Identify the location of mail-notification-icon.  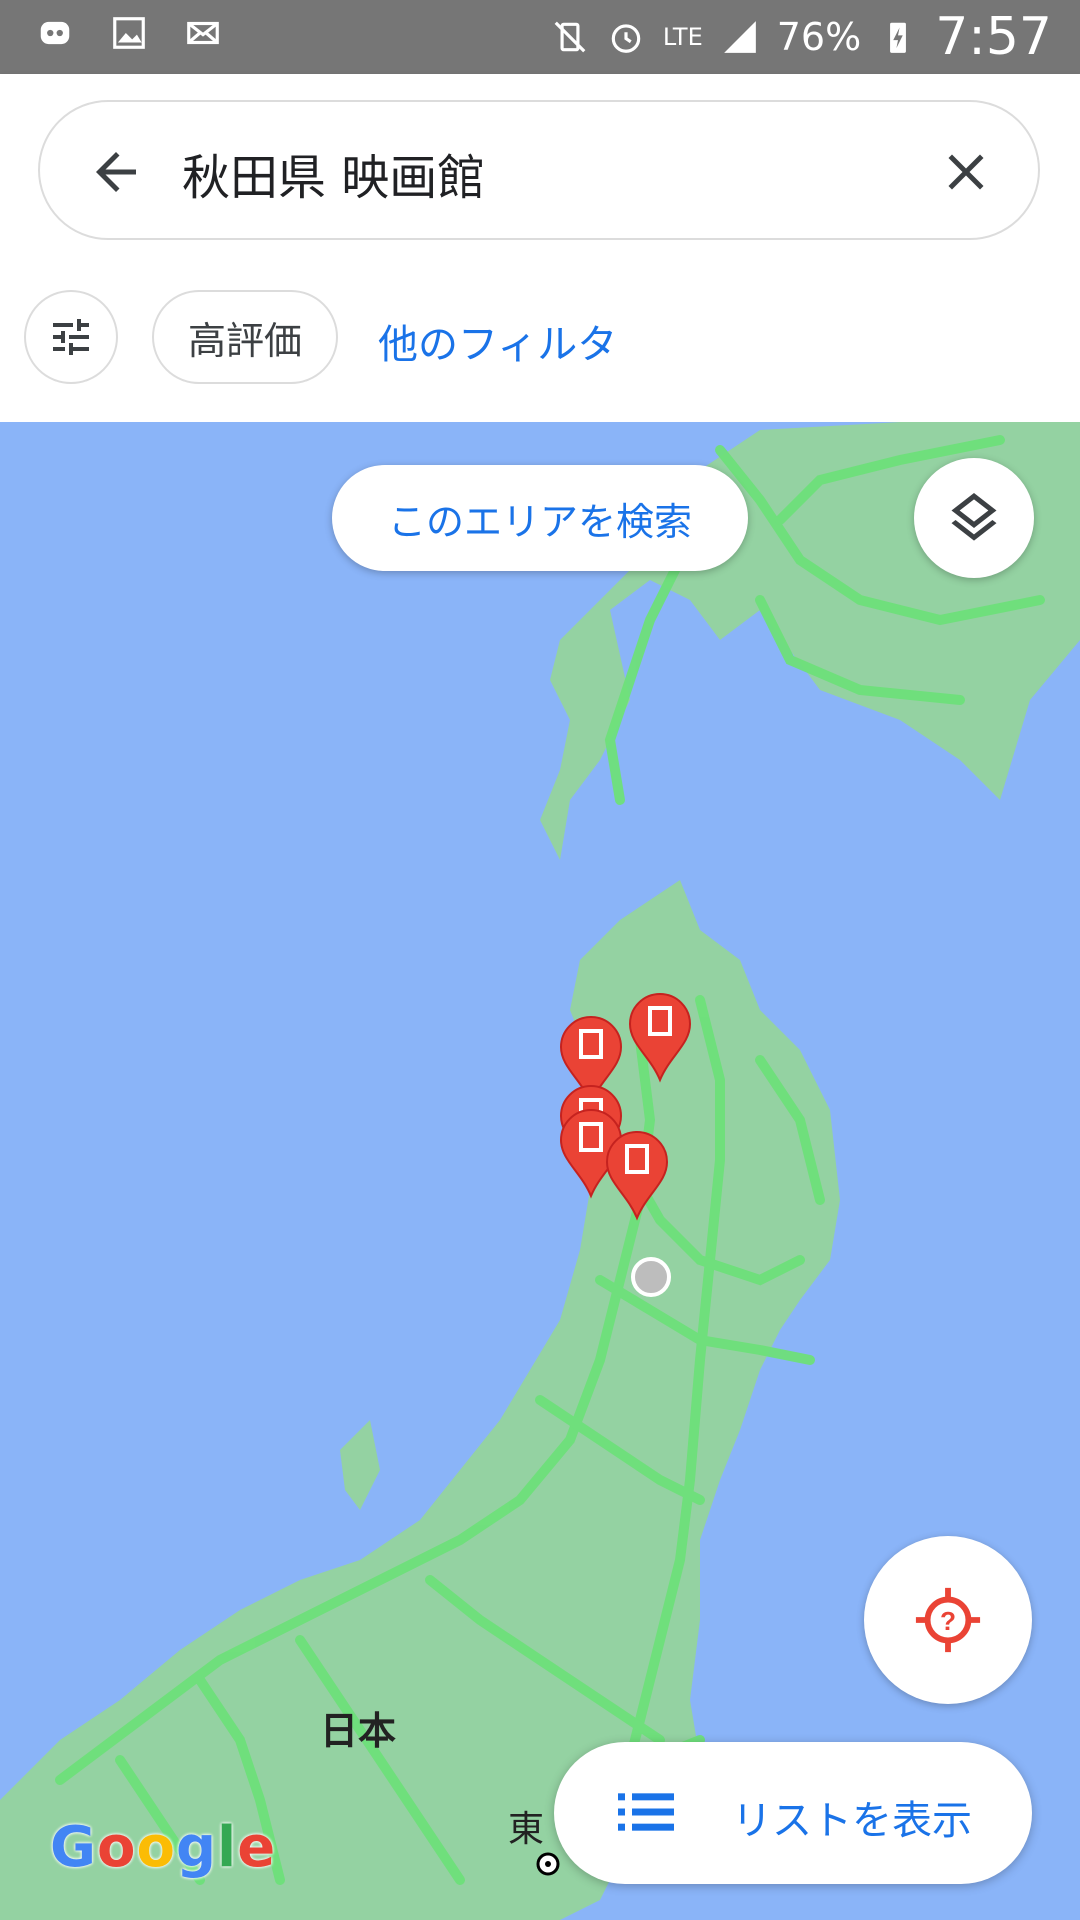
(203, 33).